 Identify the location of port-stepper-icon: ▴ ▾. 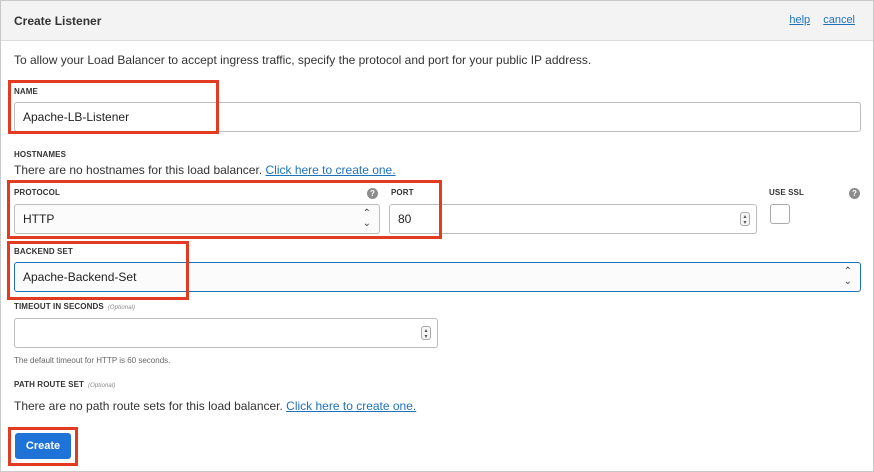
(745, 219).